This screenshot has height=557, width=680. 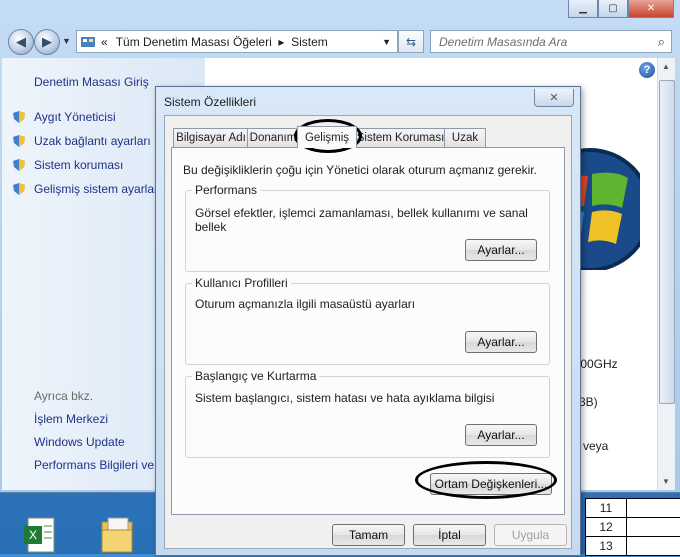 I want to click on dialog-close-button: ✕, so click(x=554, y=98).